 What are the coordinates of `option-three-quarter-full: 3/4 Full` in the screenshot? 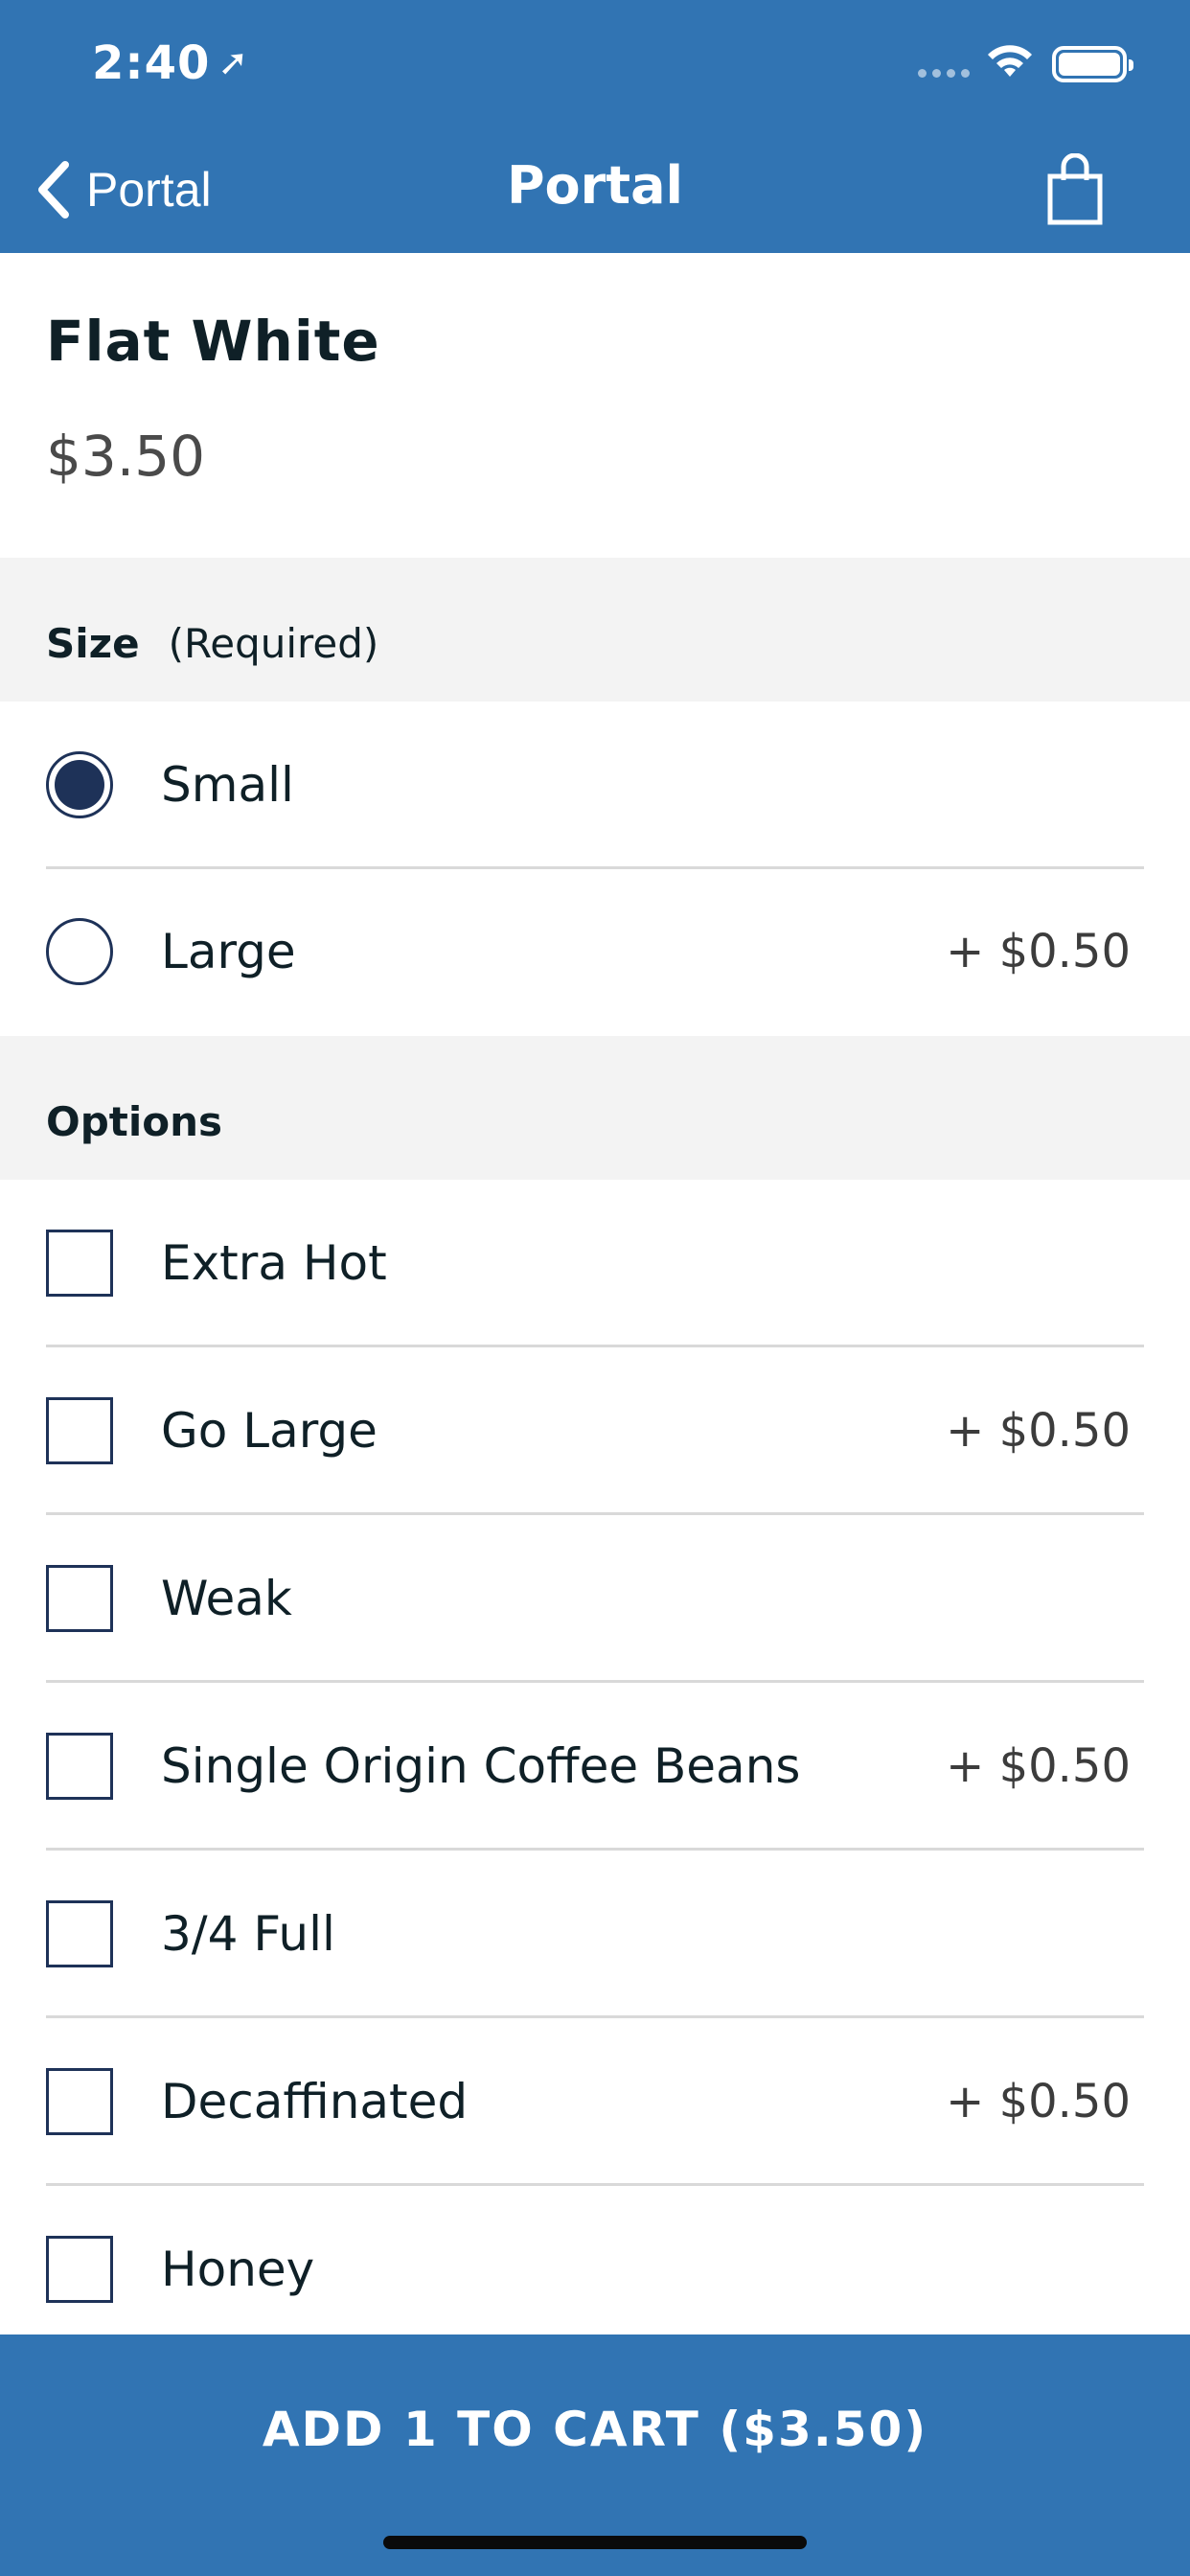 It's located at (595, 1934).